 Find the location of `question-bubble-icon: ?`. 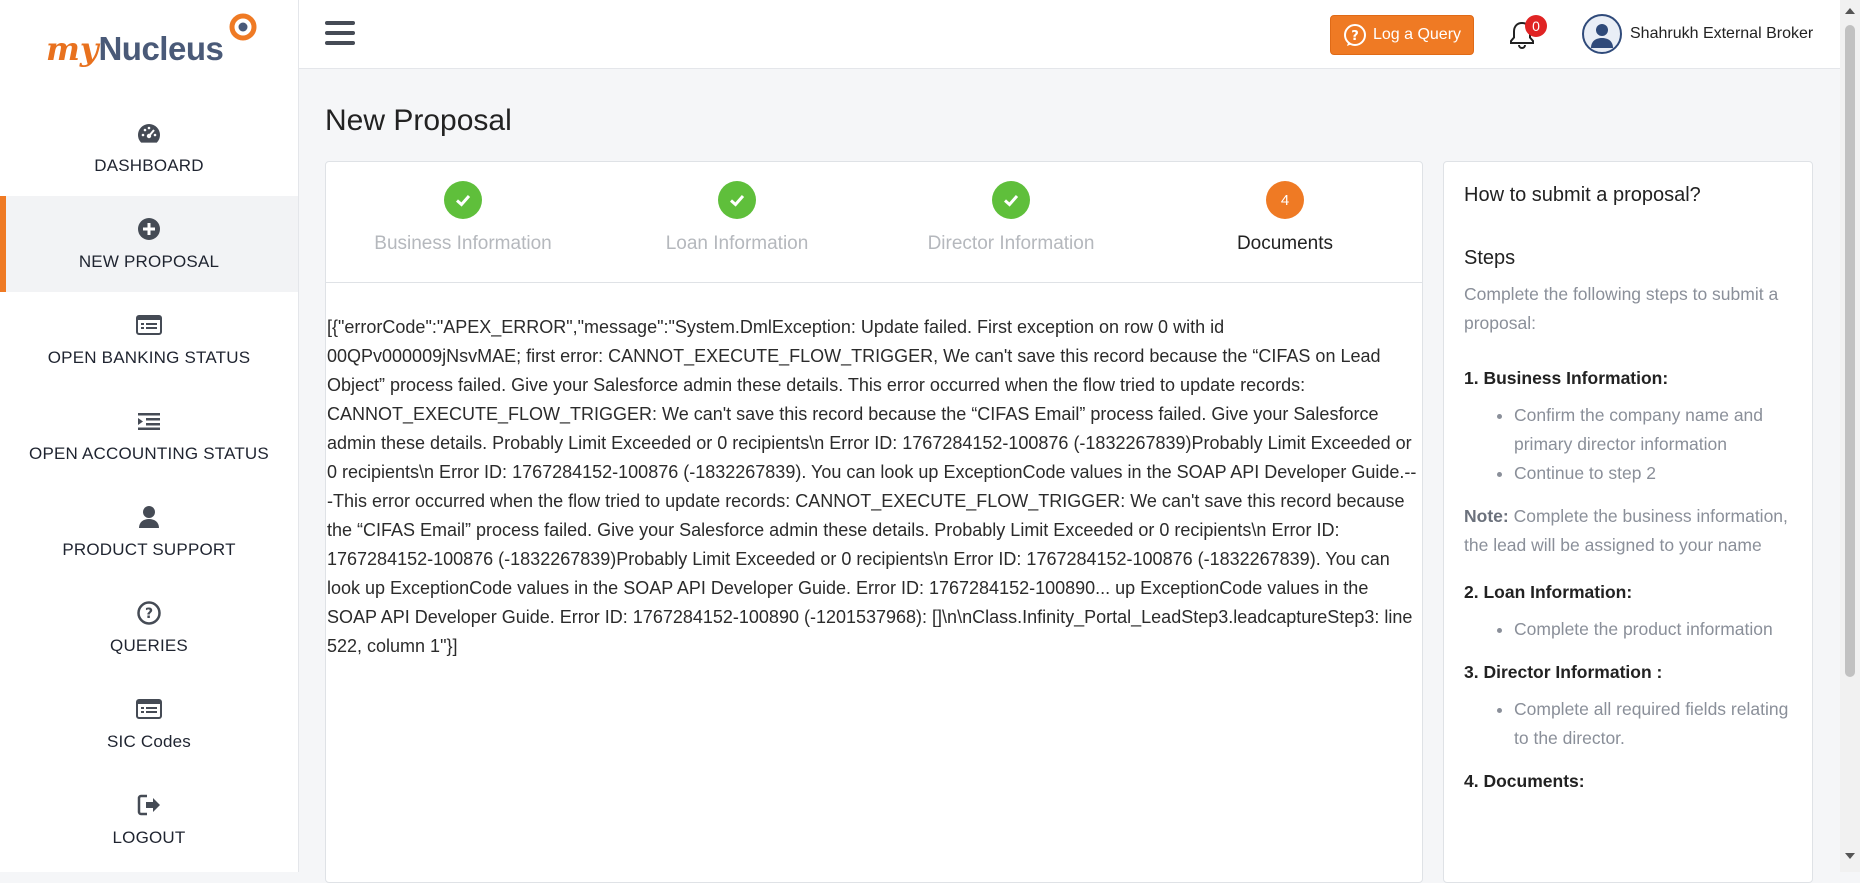

question-bubble-icon: ? is located at coordinates (1354, 35).